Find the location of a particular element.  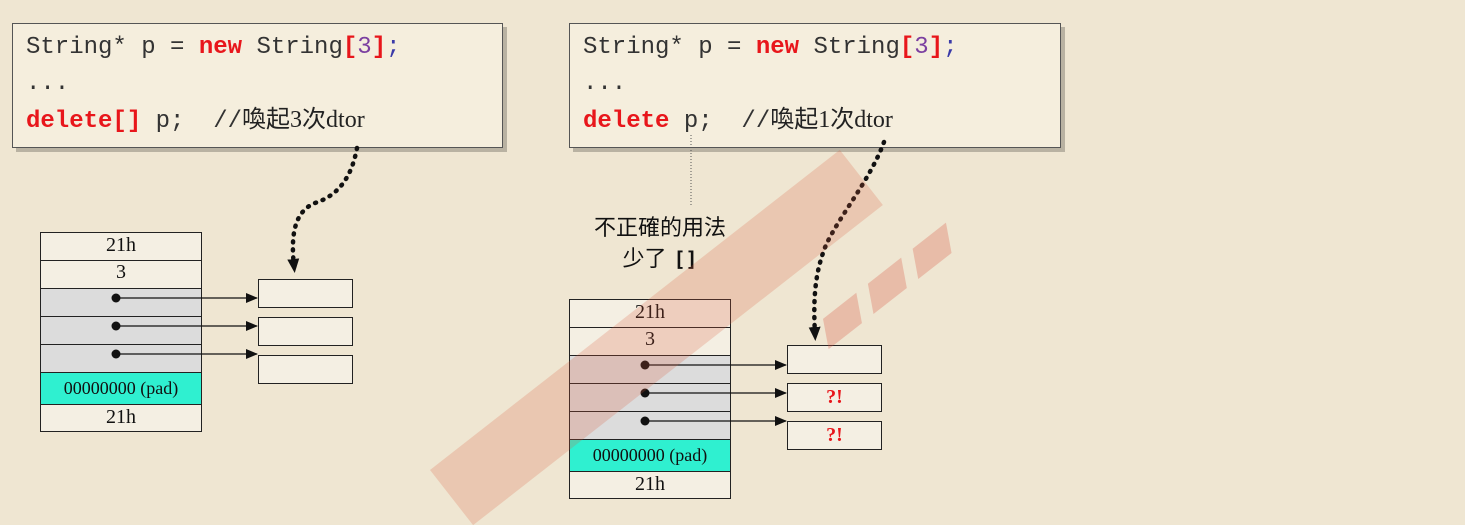

right-pointer-arrows is located at coordinates (713, 393).